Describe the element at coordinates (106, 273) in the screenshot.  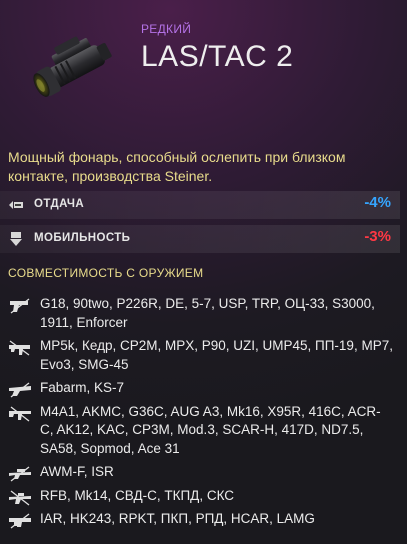
I see `compatibility-heading: СОВМЕСТИМОСТЬ С ОРУЖИЕМ` at that location.